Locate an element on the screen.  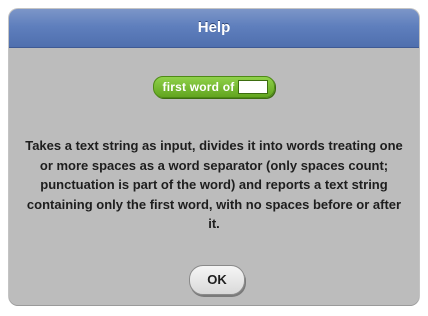
block-example: first word of is located at coordinates (214, 87).